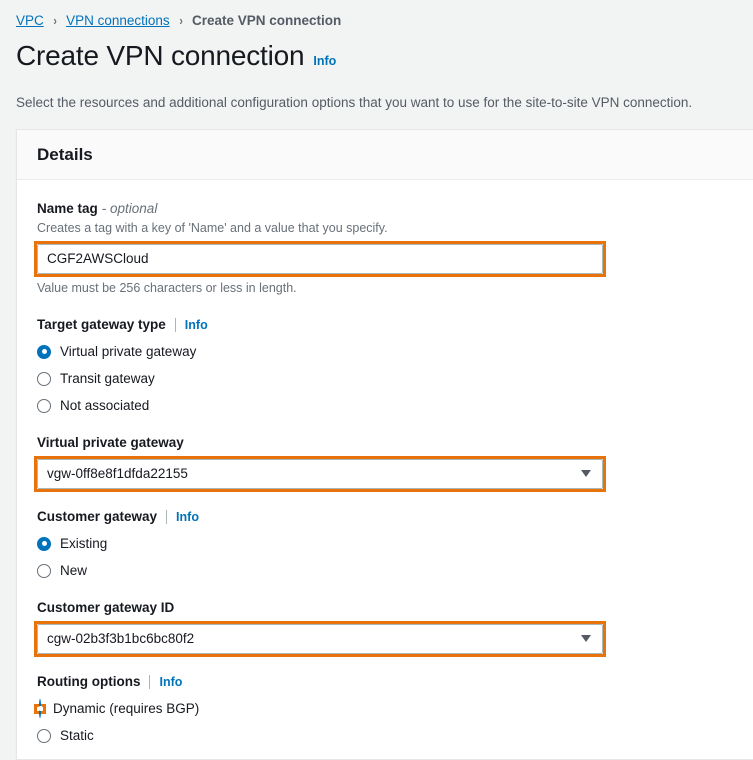 The width and height of the screenshot is (753, 760). What do you see at coordinates (97, 516) in the screenshot?
I see `customer-gateway-label-text: Customer gateway` at bounding box center [97, 516].